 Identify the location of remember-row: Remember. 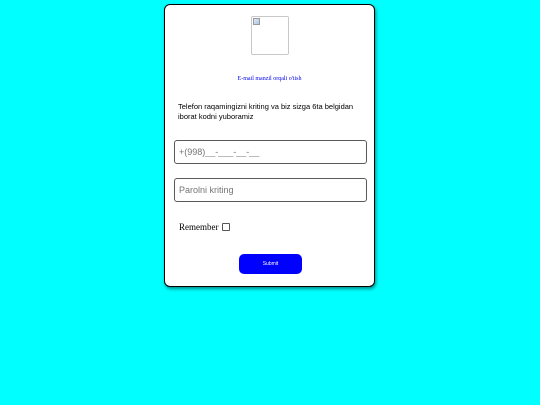
(204, 227).